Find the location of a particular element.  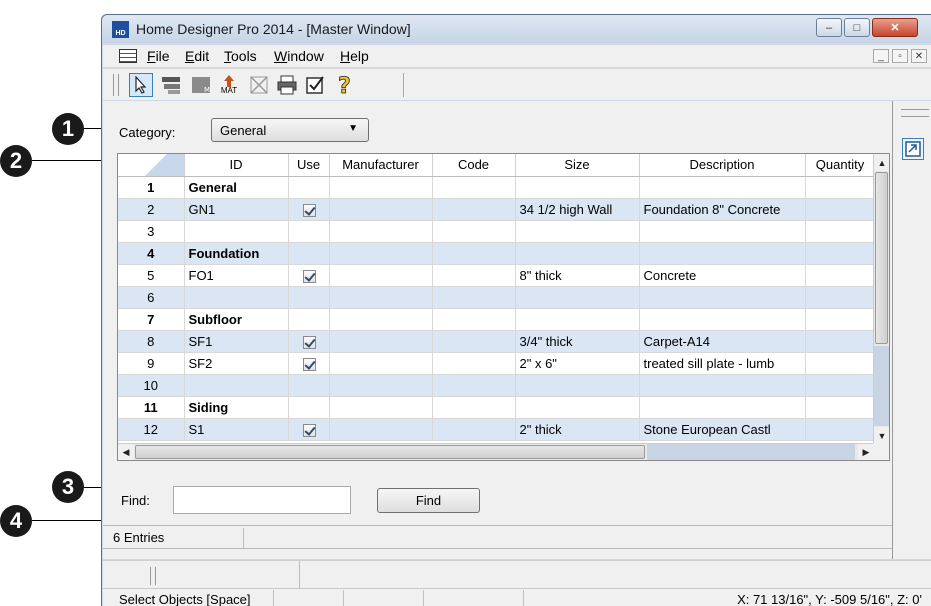

side-toolbar-grip is located at coordinates (915, 113).